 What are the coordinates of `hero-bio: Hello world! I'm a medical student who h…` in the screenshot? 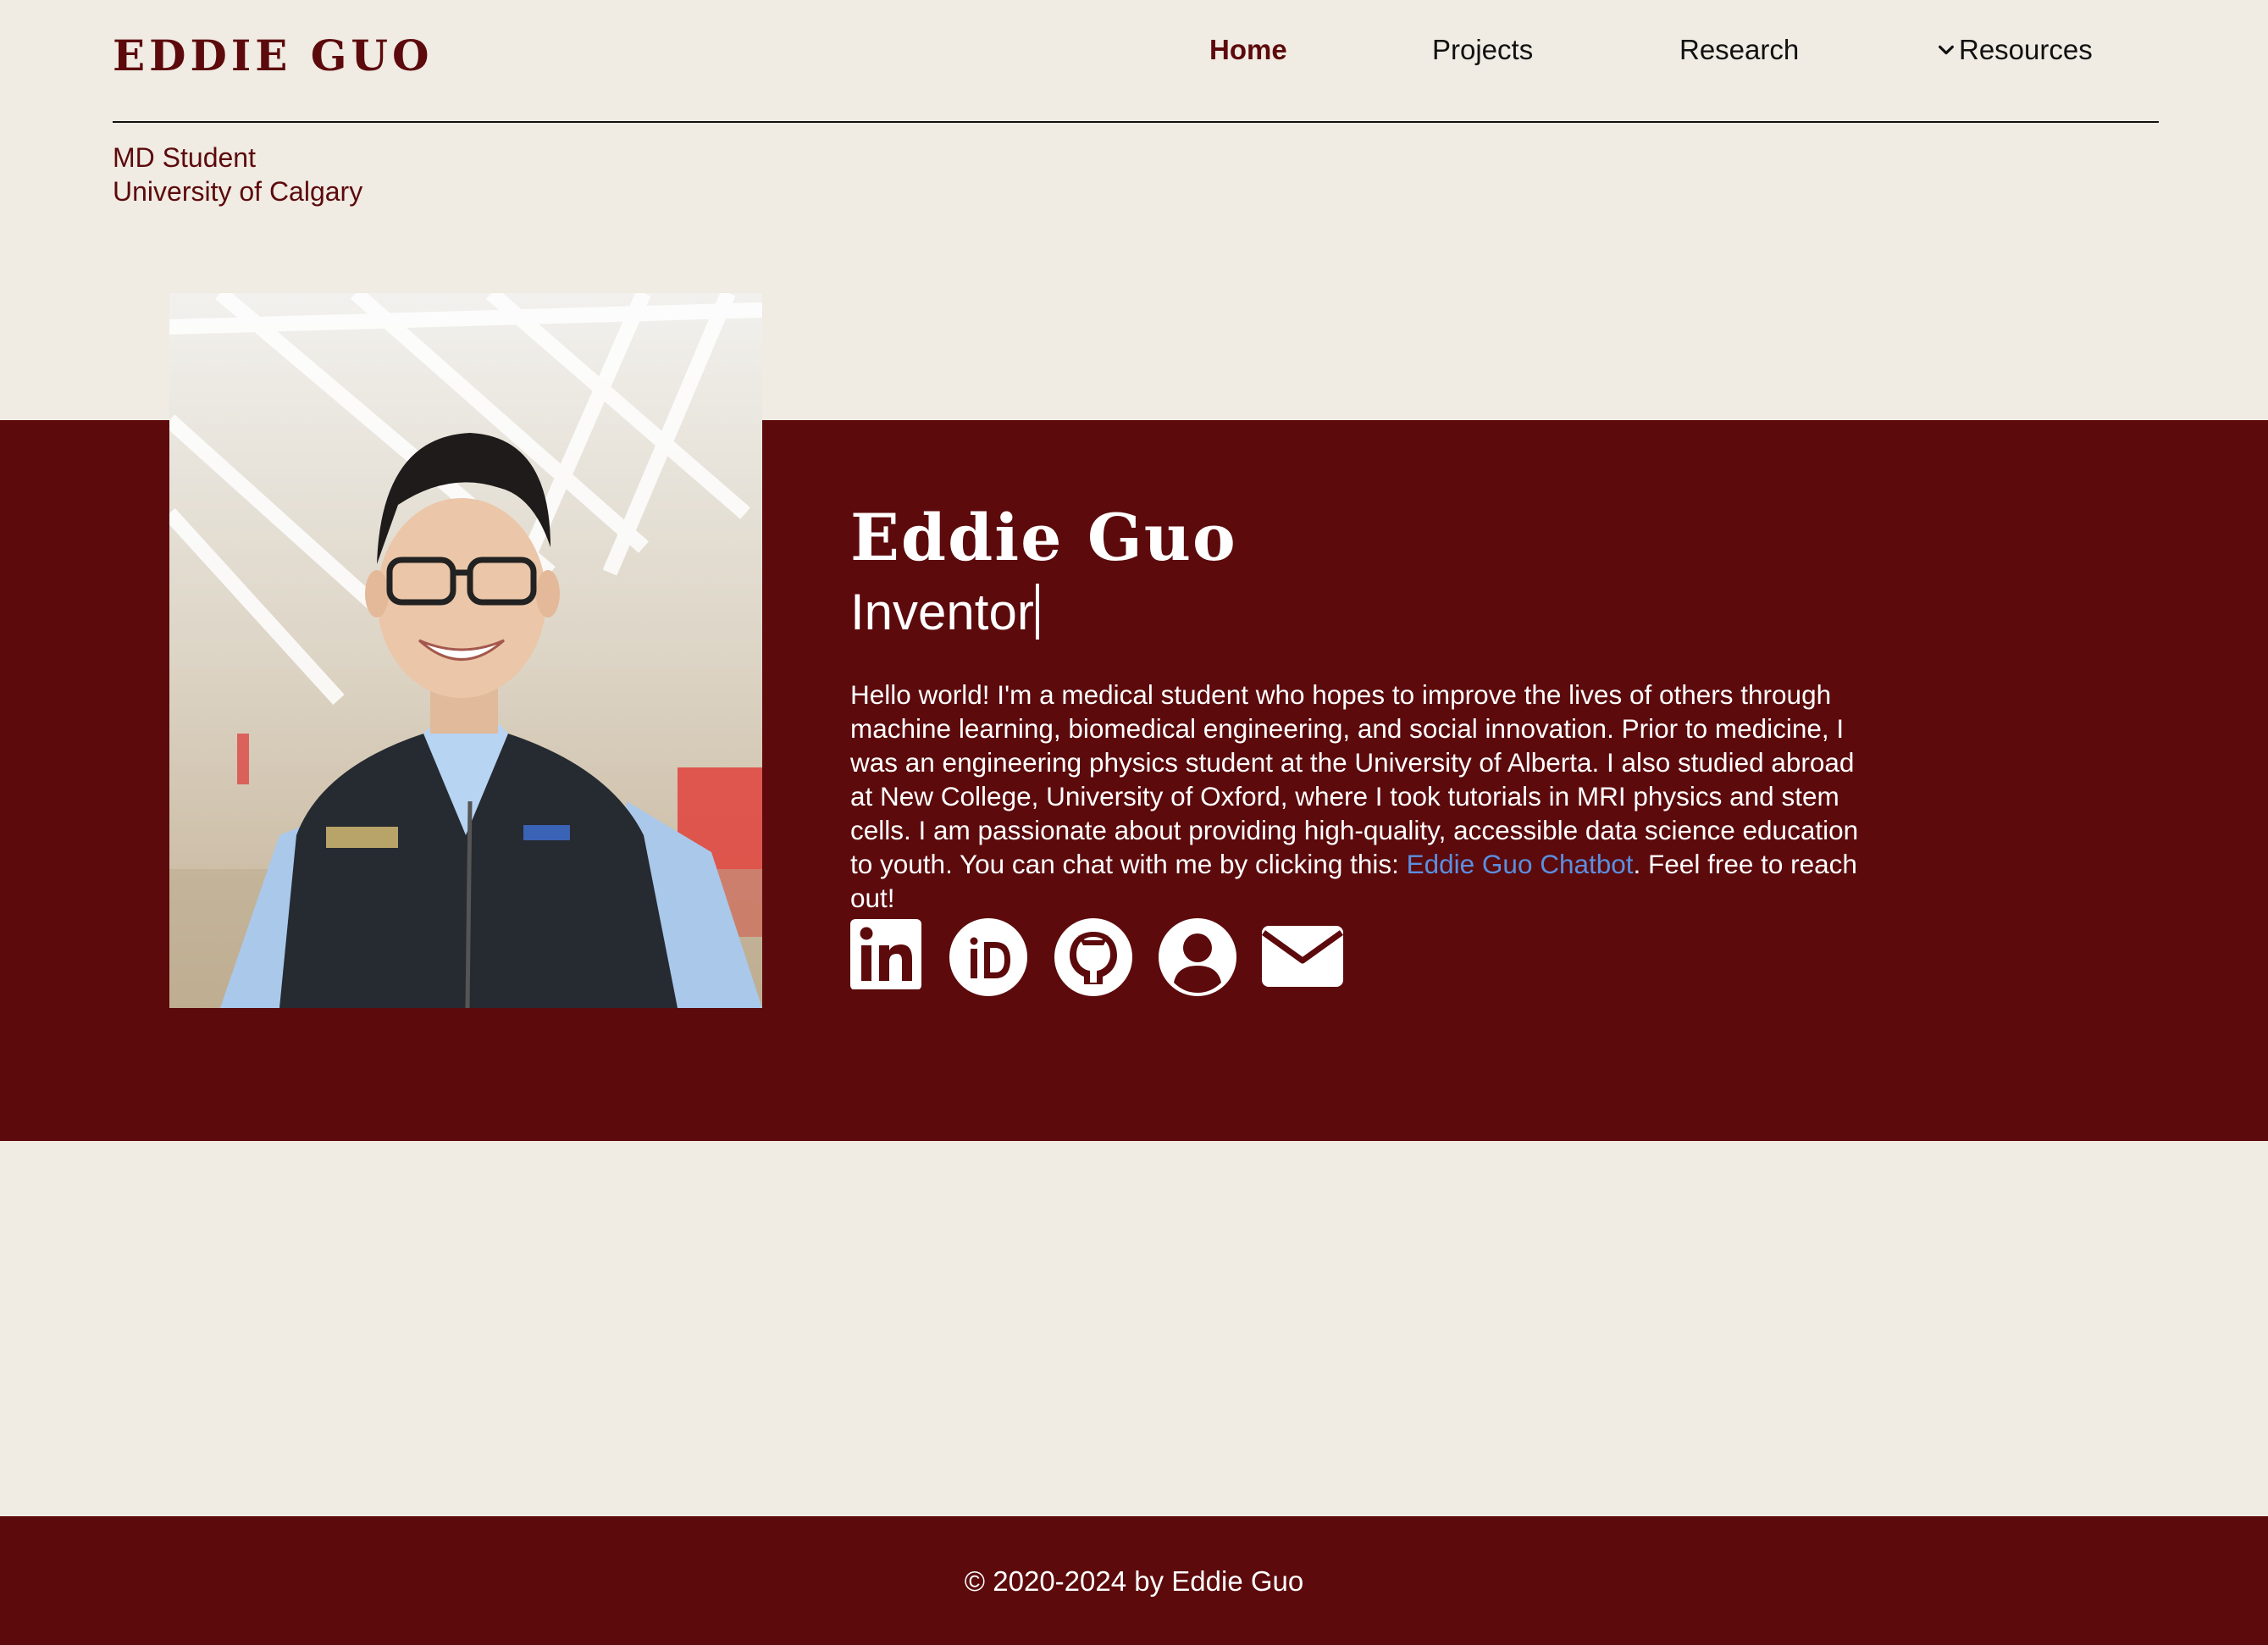 It's located at (1367, 796).